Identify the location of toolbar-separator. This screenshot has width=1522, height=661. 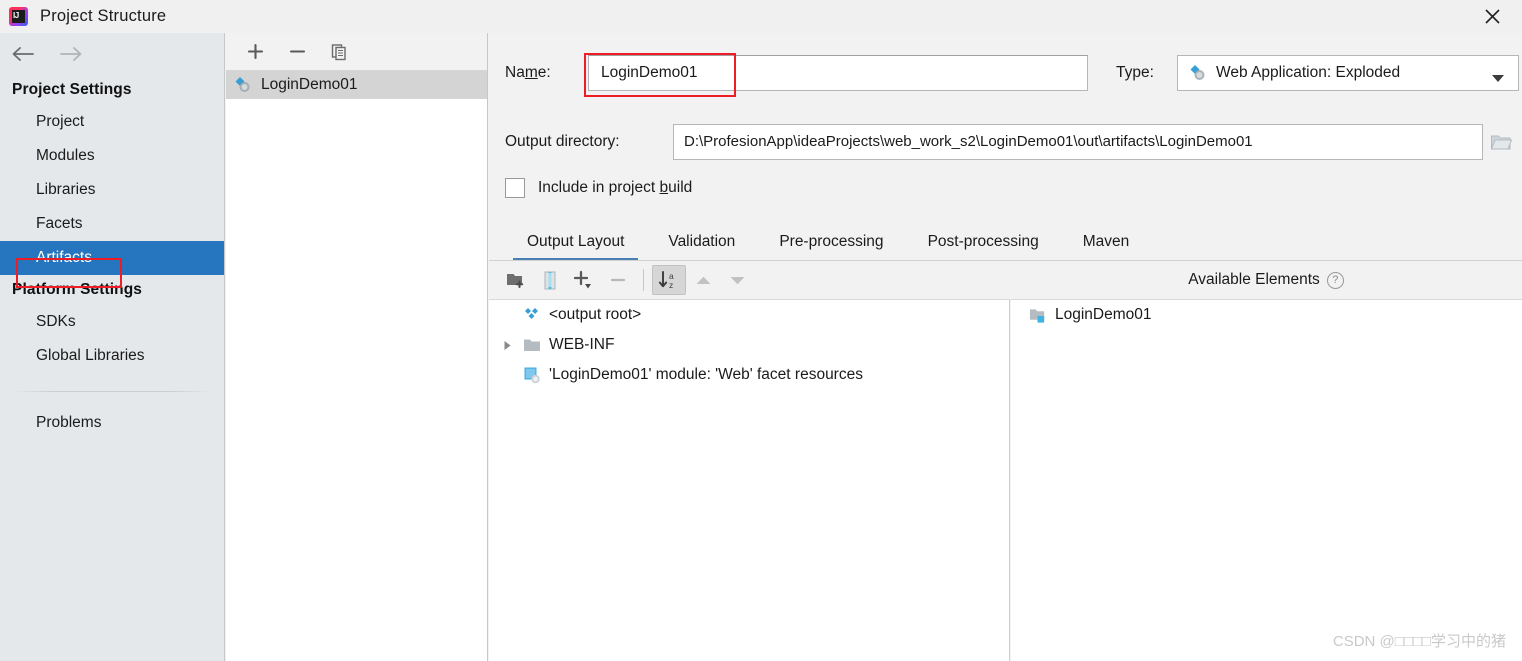
(643, 280).